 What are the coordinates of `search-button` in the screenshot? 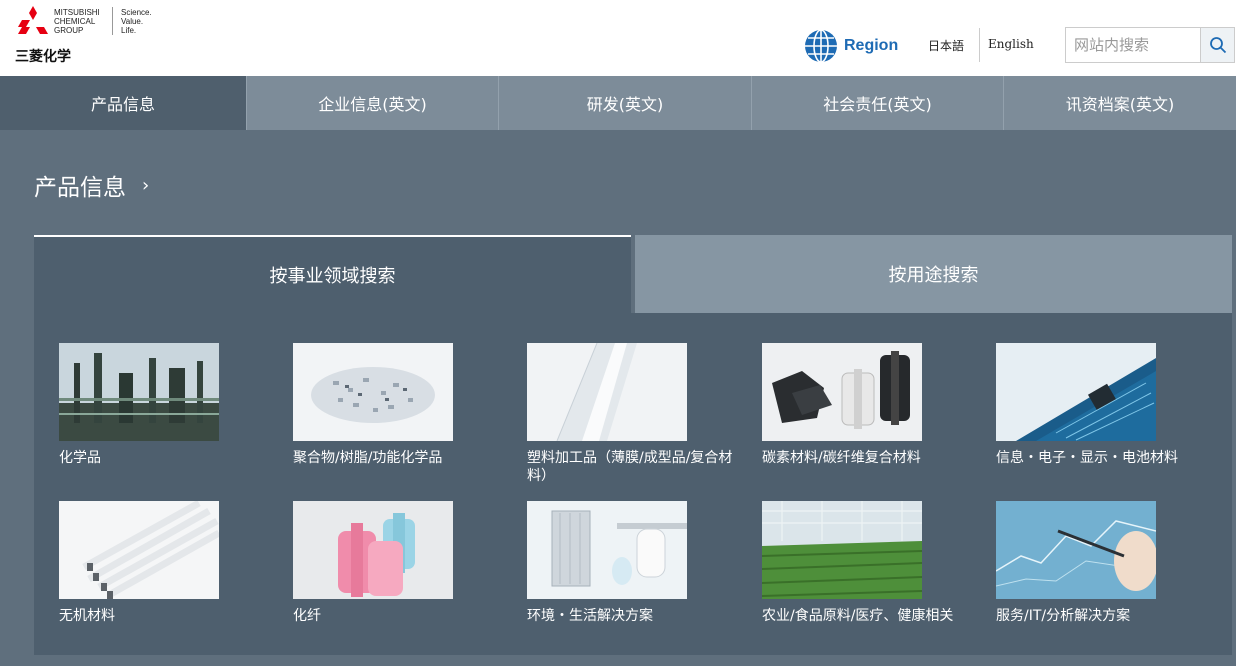 It's located at (1217, 45).